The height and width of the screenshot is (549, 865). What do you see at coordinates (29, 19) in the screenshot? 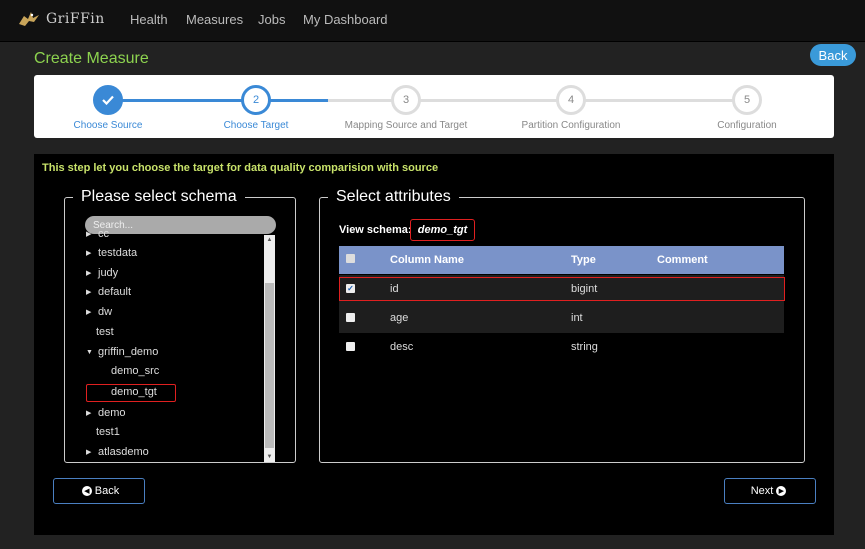
I see `griffin-logo-icon` at bounding box center [29, 19].